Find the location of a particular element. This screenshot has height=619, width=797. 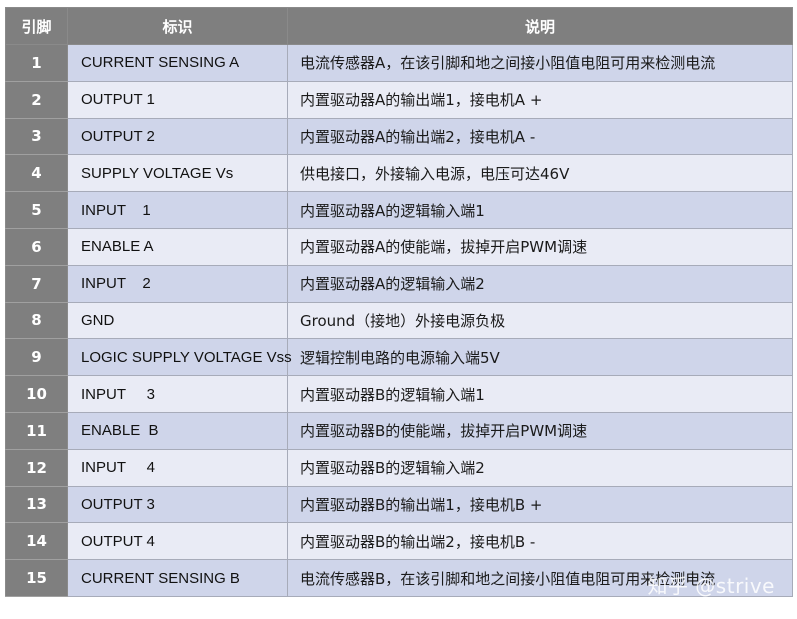

id-cell: OUTPUT 1 is located at coordinates (177, 99).